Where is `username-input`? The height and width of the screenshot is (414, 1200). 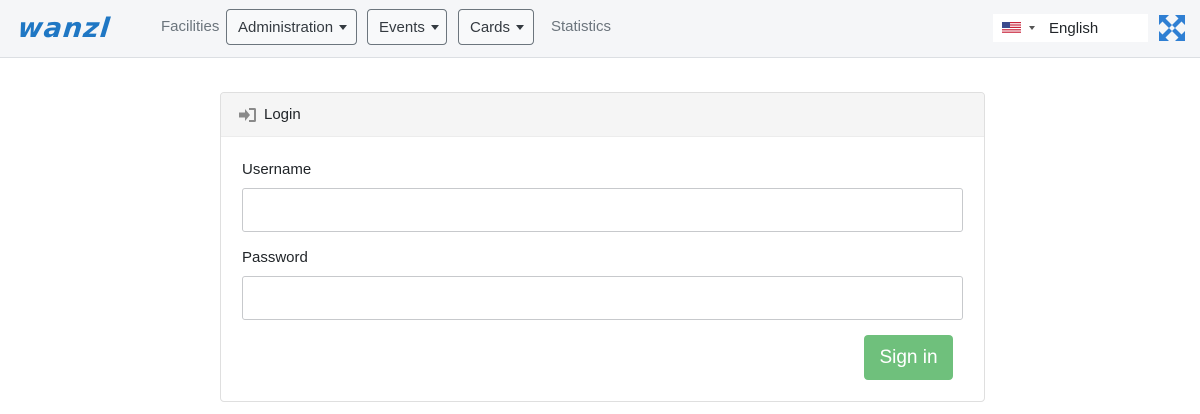
username-input is located at coordinates (602, 210).